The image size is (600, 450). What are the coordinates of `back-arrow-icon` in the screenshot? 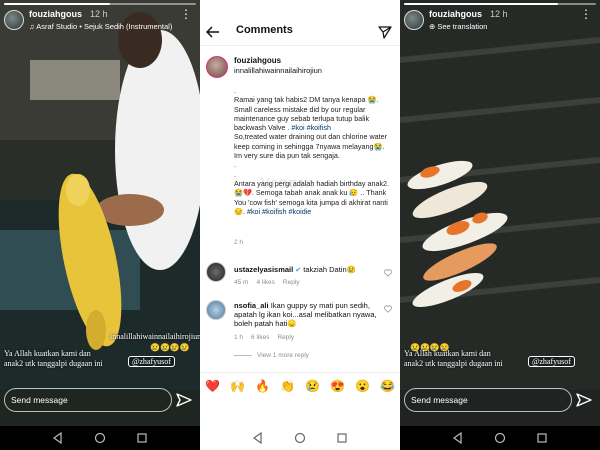 It's located at (213, 32).